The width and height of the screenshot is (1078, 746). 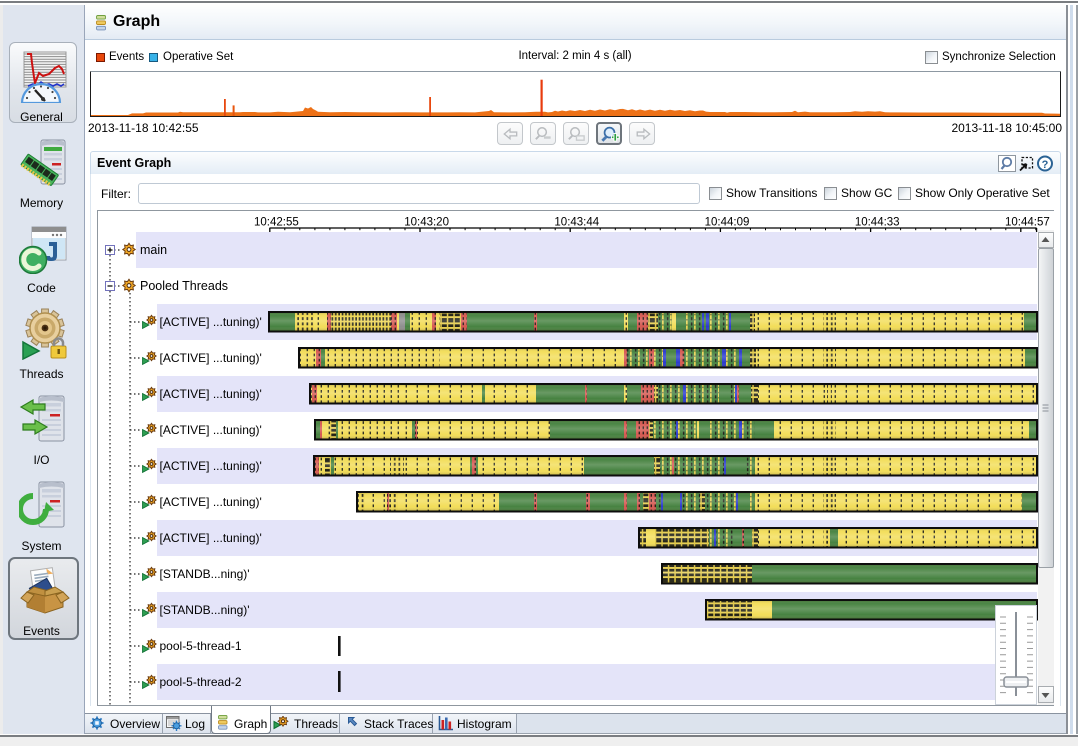 What do you see at coordinates (153, 250) in the screenshot?
I see `svg-text: main` at bounding box center [153, 250].